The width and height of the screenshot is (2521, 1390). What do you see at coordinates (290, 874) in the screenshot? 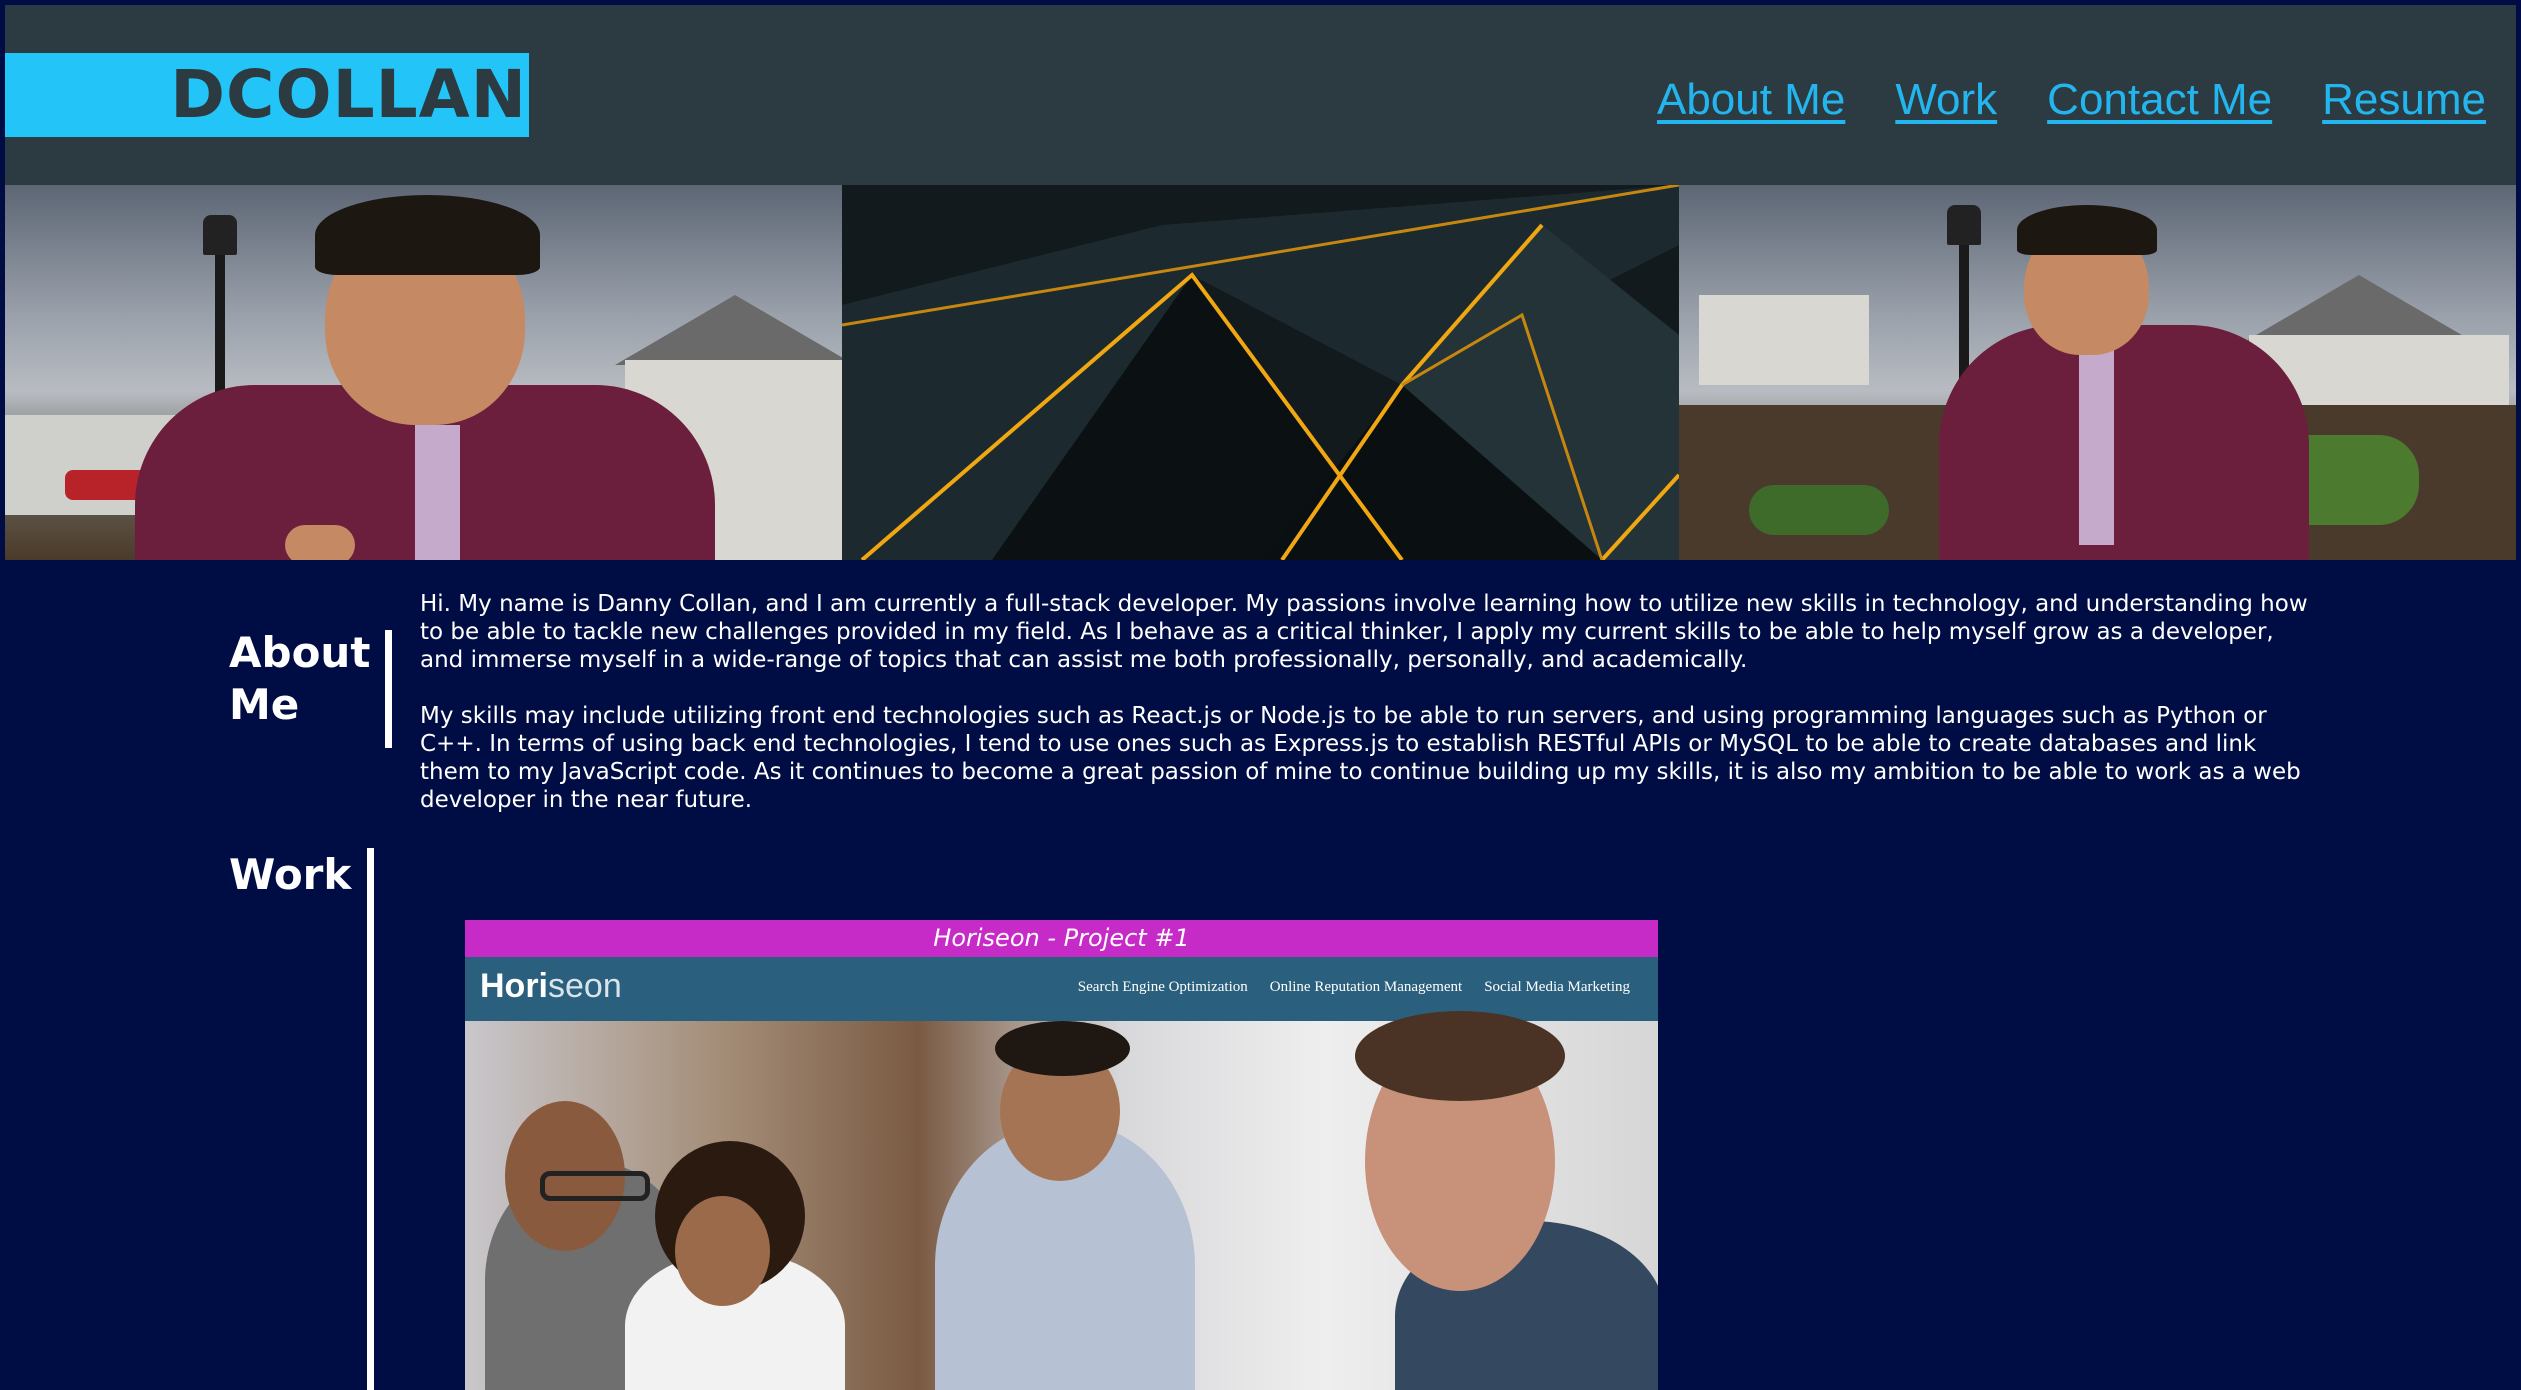
I see `work-heading: Work` at bounding box center [290, 874].